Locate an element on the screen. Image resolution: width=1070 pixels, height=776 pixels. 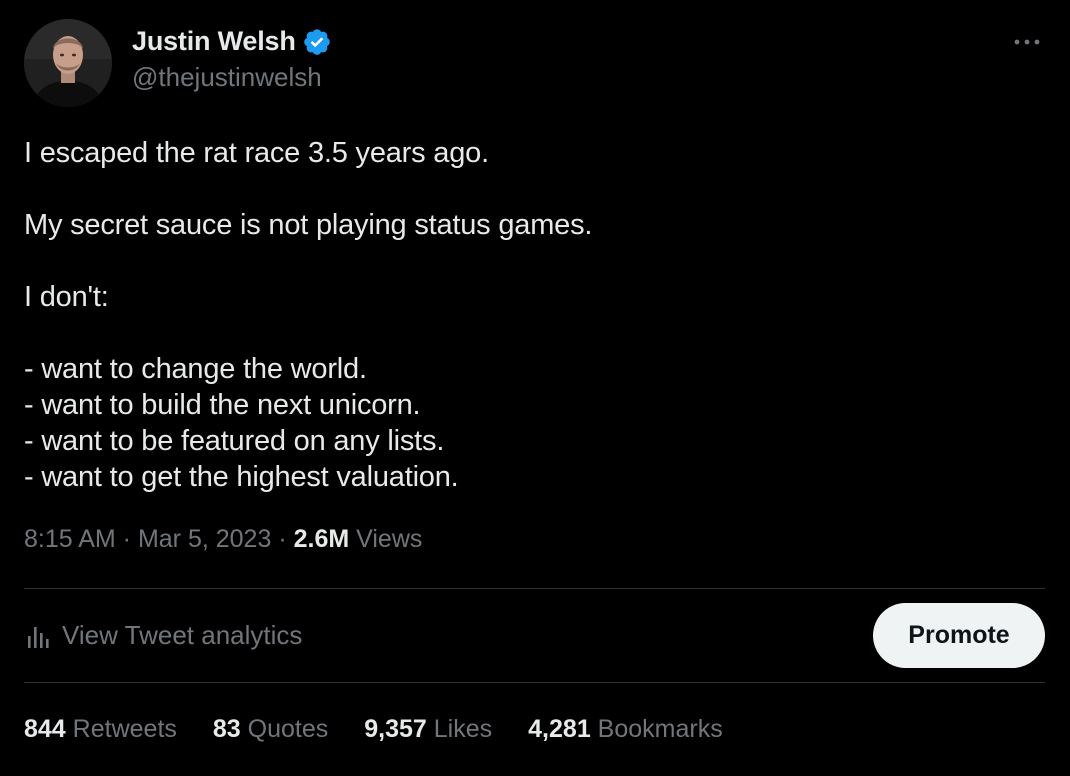
tweet-text-line: - want to get the highest valuation. is located at coordinates (241, 477).